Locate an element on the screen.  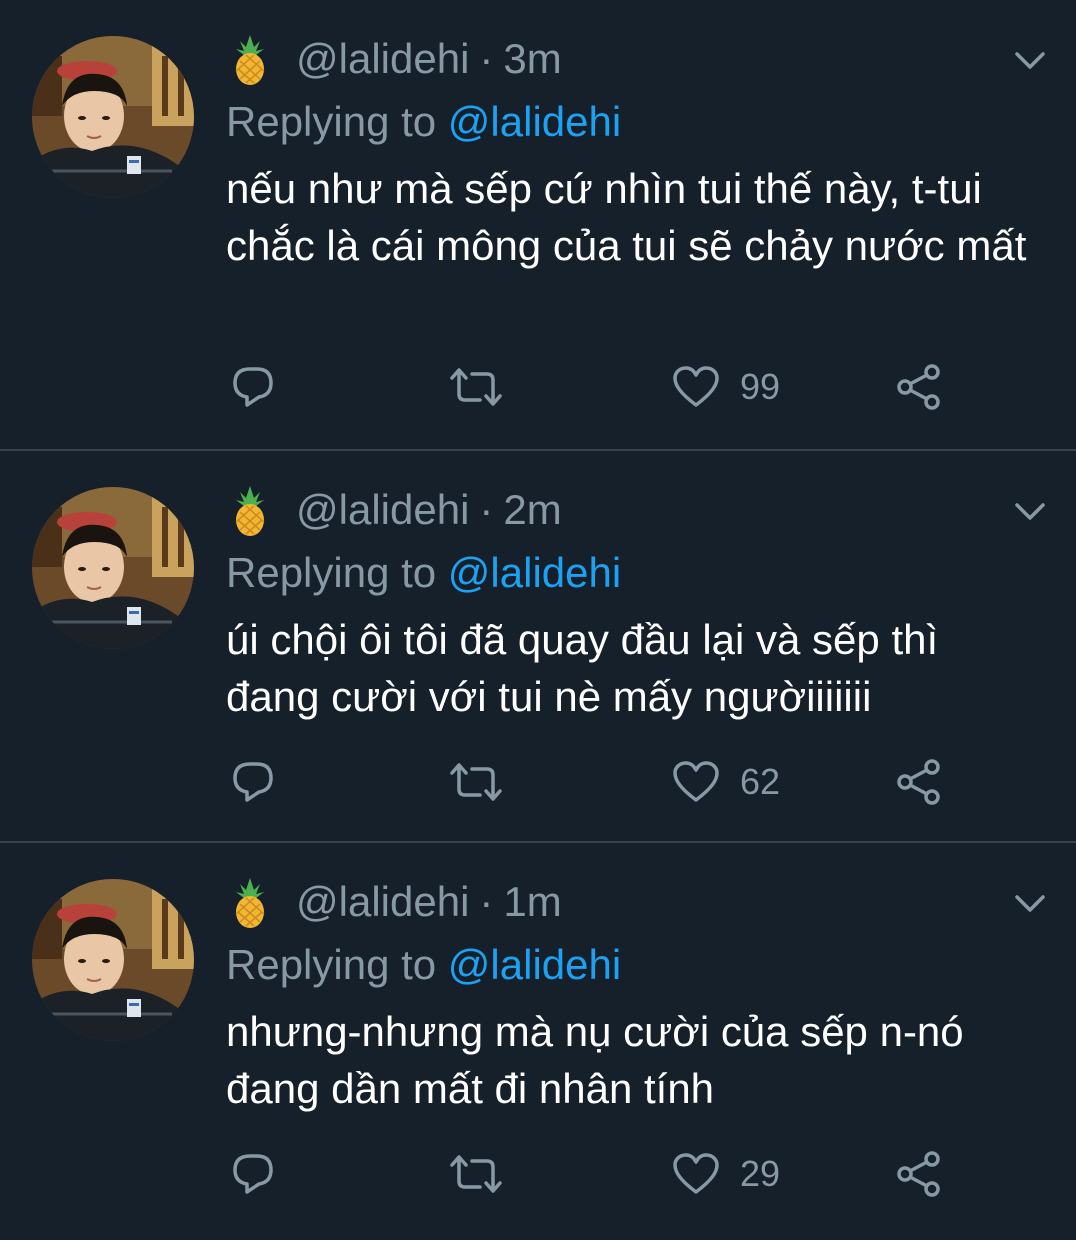
tweet-actions: 62 is located at coordinates (586, 782).